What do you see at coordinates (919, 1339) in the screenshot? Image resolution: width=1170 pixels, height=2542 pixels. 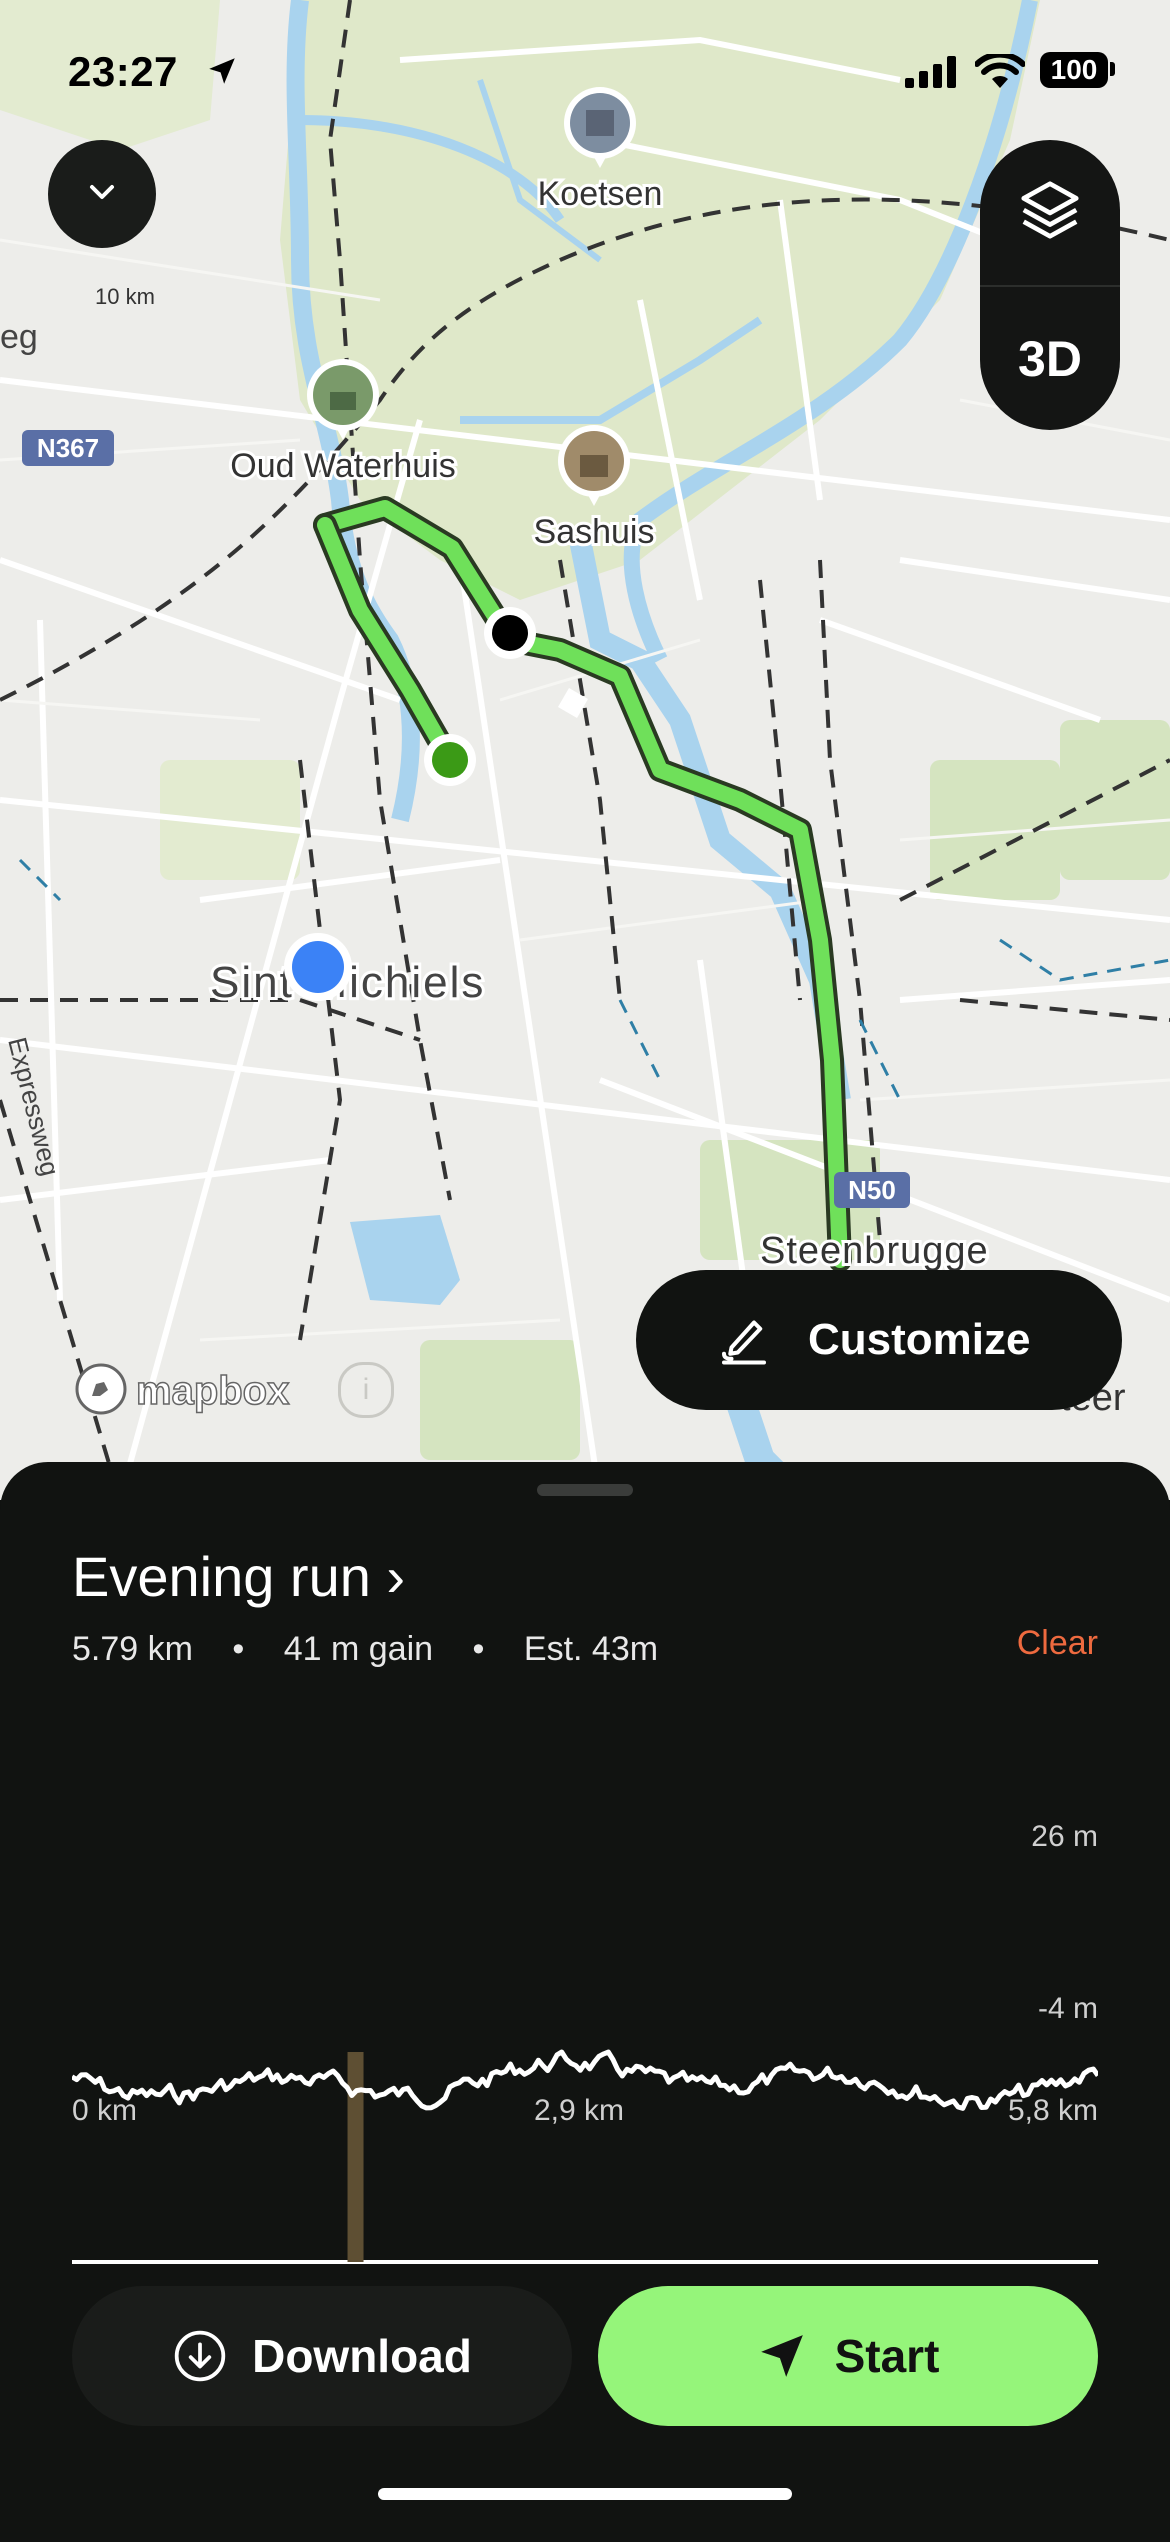 I see `customize-label: Customize` at bounding box center [919, 1339].